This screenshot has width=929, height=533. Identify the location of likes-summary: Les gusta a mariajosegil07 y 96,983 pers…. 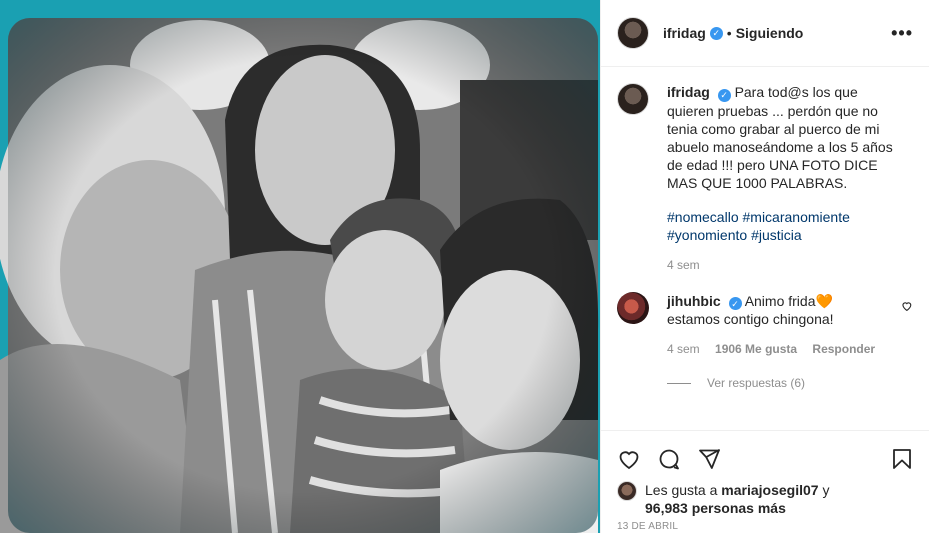
(765, 499).